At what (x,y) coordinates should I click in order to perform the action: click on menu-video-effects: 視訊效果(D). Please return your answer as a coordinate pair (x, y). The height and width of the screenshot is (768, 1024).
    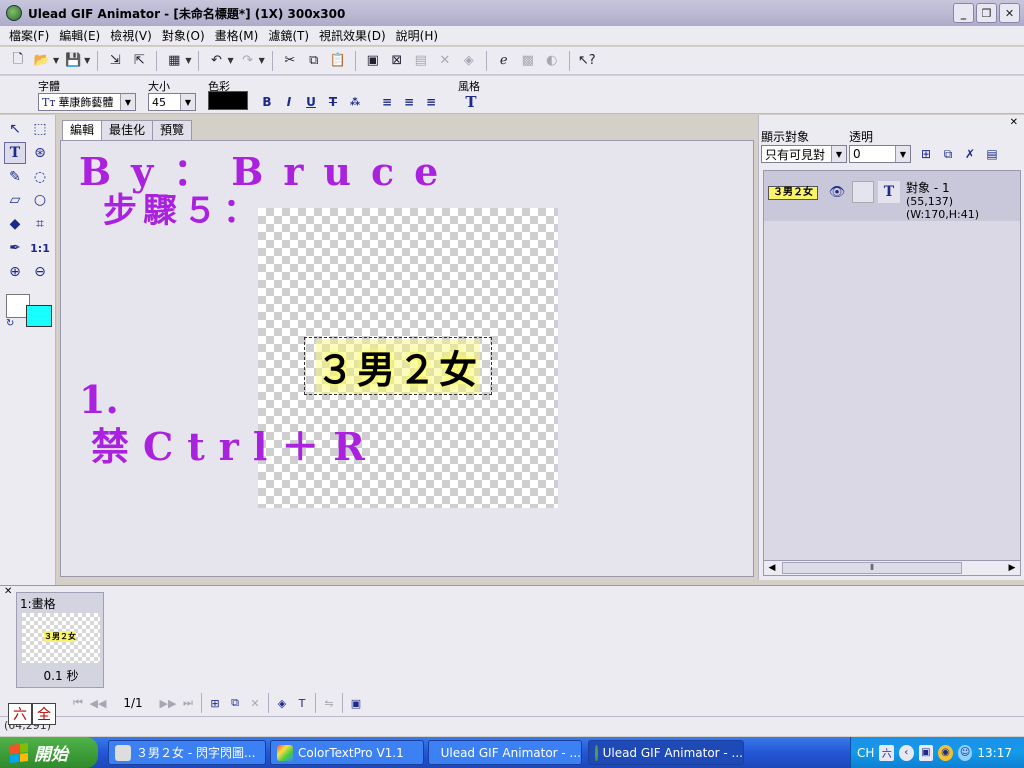
    Looking at the image, I should click on (352, 36).